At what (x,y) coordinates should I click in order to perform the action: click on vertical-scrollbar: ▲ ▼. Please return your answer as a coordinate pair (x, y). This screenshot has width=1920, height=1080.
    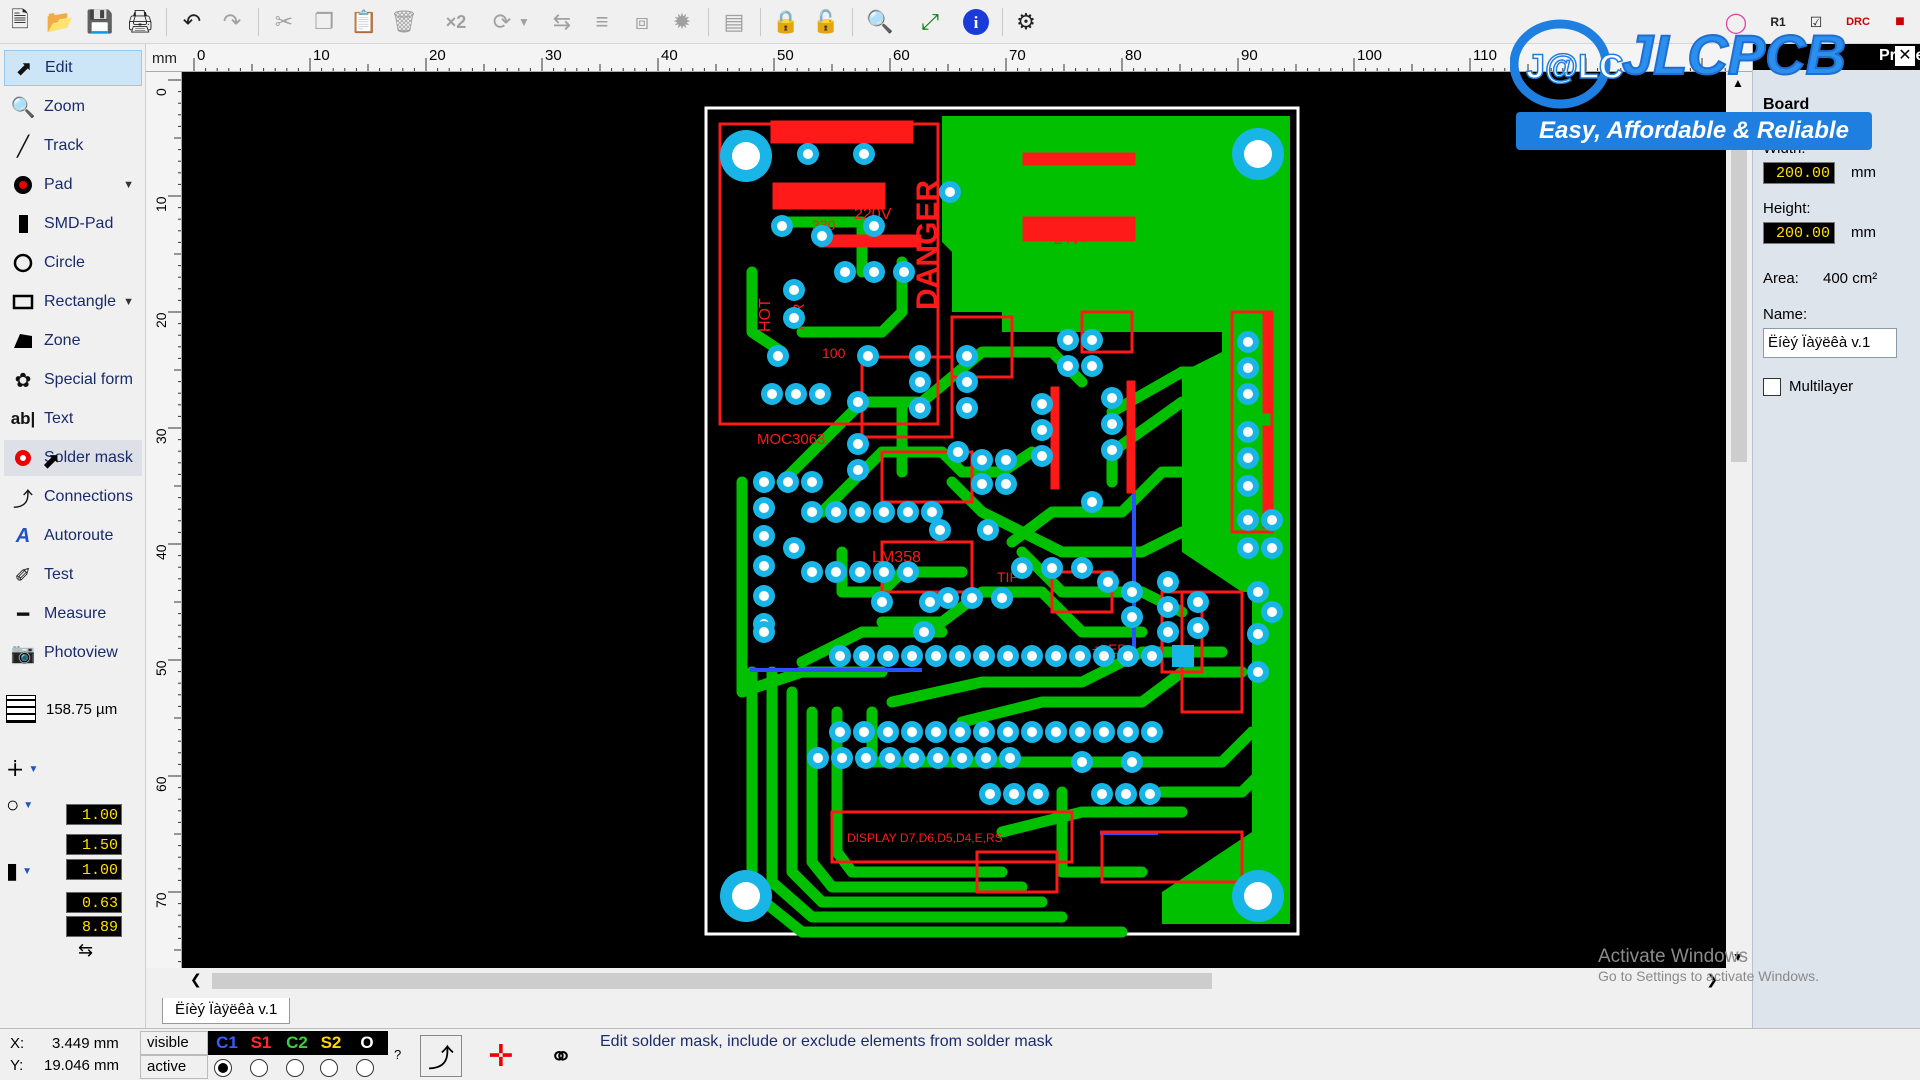
    Looking at the image, I should click on (1739, 520).